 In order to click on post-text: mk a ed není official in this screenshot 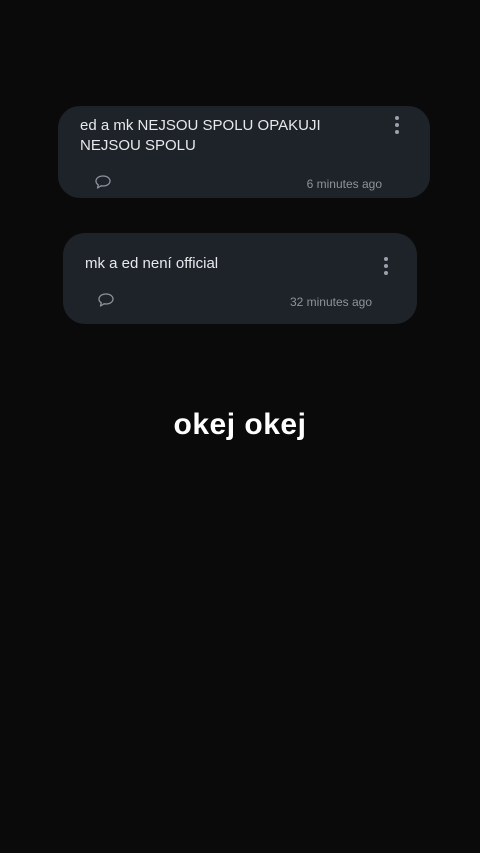, I will do `click(152, 263)`.